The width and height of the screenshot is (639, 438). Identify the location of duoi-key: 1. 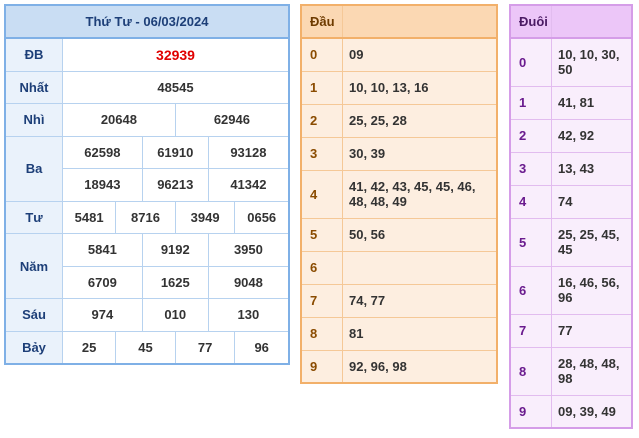
(530, 102).